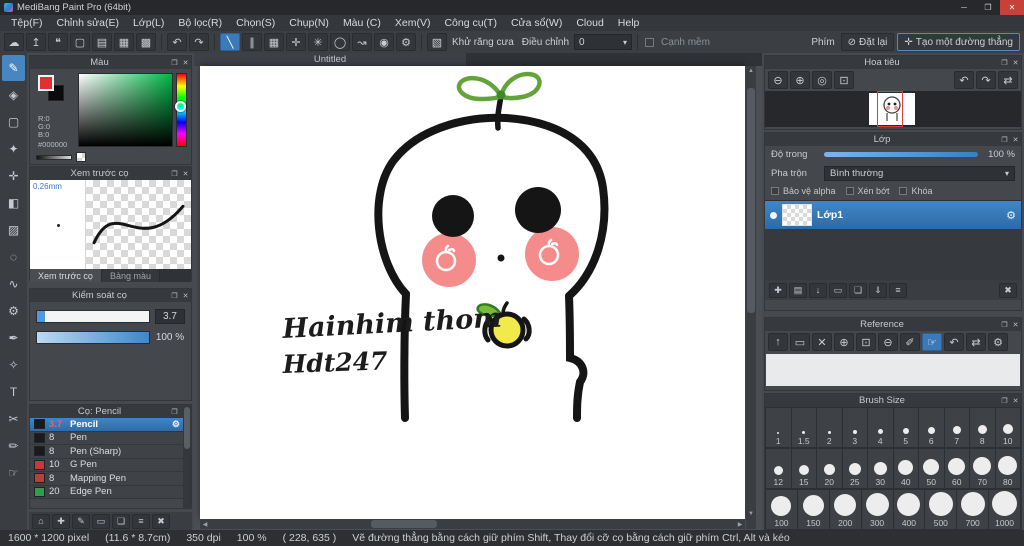 The width and height of the screenshot is (1024, 546). Describe the element at coordinates (854, 468) in the screenshot. I see `brush-size-option: 25` at that location.